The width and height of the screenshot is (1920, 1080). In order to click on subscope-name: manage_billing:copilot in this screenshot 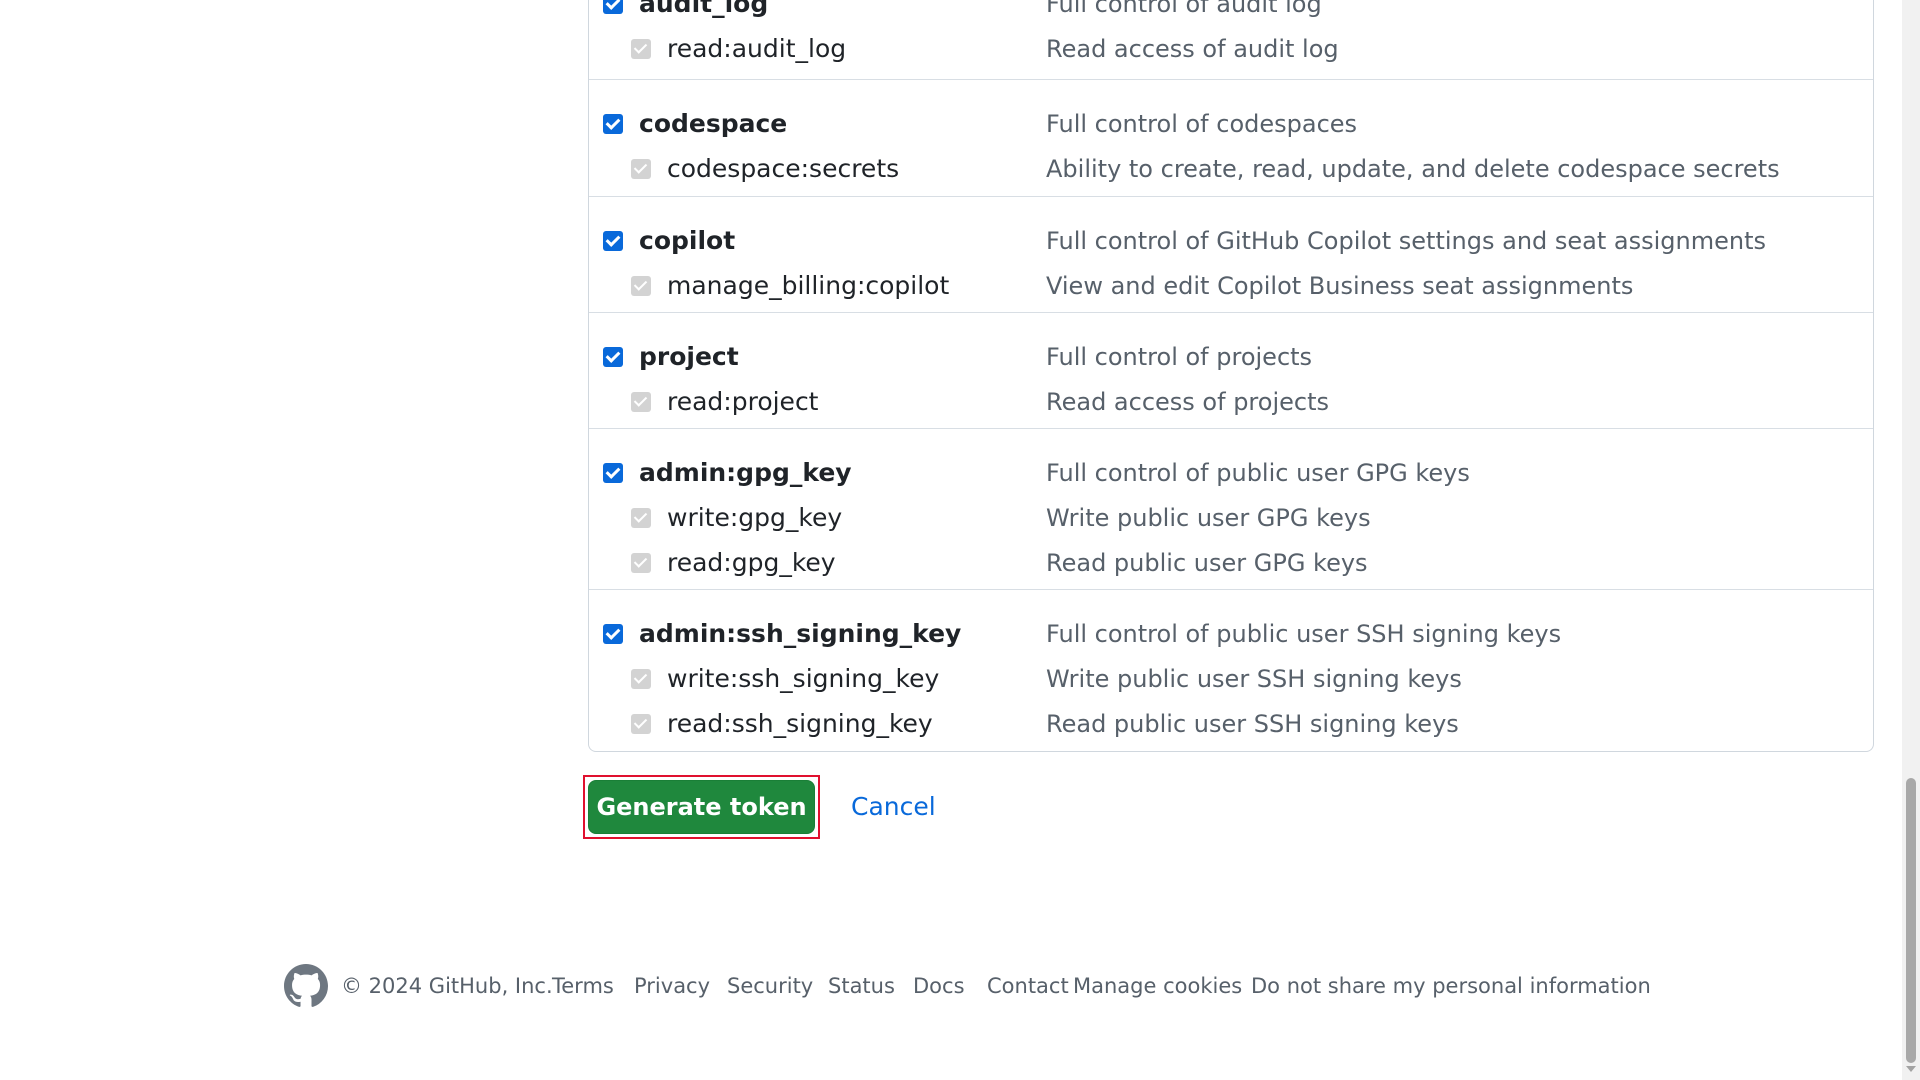, I will do `click(808, 285)`.